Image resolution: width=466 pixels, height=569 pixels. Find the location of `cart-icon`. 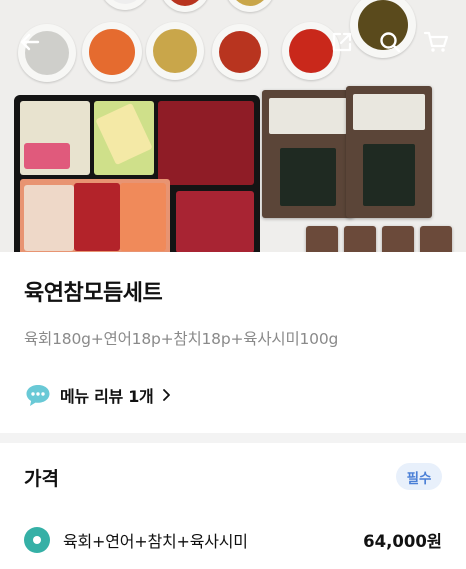

cart-icon is located at coordinates (436, 42).